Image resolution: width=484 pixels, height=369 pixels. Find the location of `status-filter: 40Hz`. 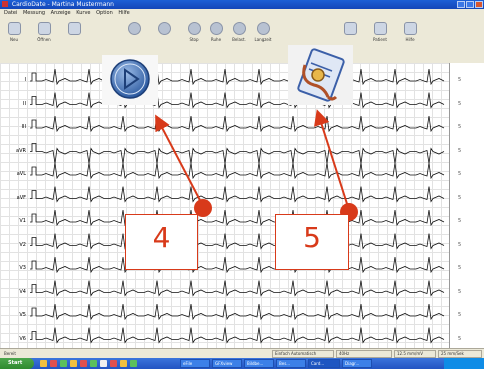

status-filter: 40Hz is located at coordinates (364, 354).